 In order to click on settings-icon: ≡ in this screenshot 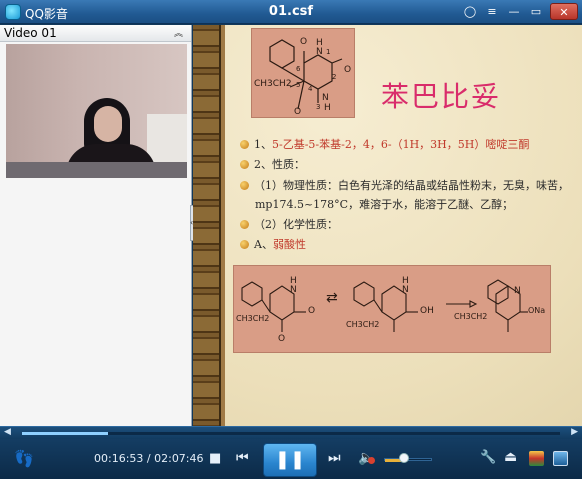, I will do `click(492, 11)`.